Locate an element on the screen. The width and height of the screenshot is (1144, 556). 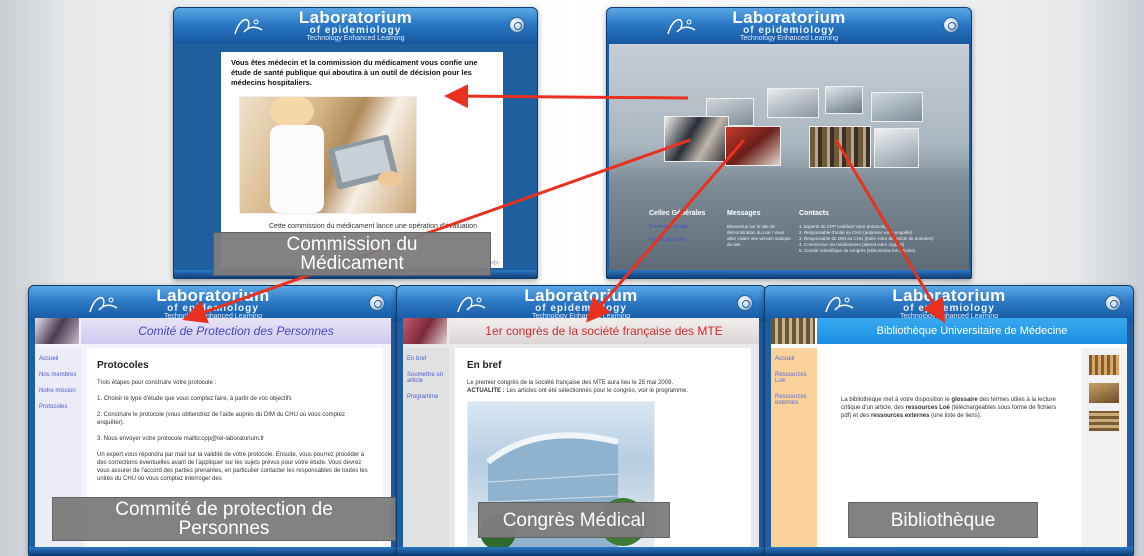
cpp-nav-membres: Nos membres is located at coordinates (60, 375).